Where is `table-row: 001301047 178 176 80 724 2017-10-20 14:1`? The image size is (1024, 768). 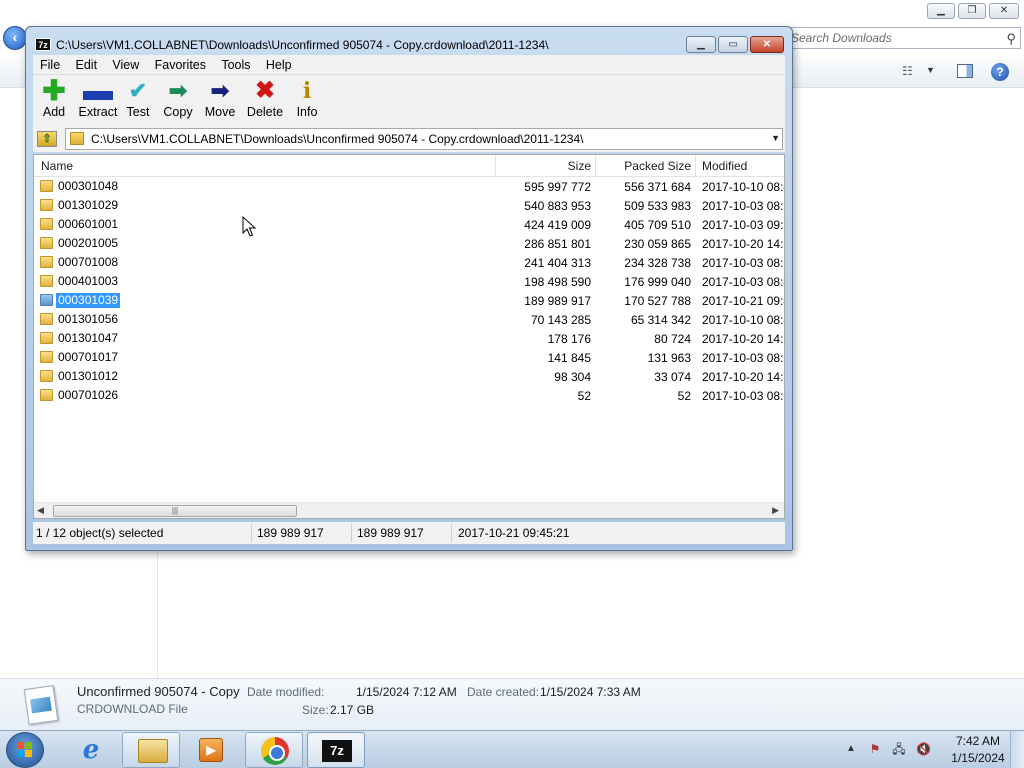
table-row: 001301047 178 176 80 724 2017-10-20 14:1 is located at coordinates (409, 338).